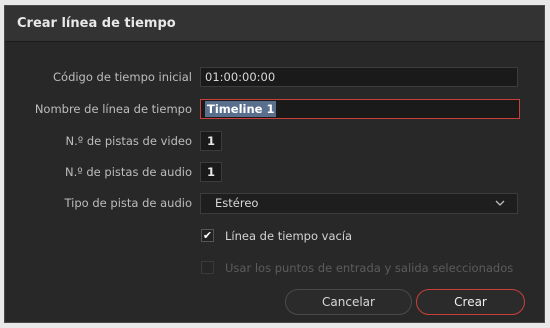 This screenshot has height=328, width=550. Describe the element at coordinates (241, 109) in the screenshot. I see `timeline-name-value: Timeline 1` at that location.